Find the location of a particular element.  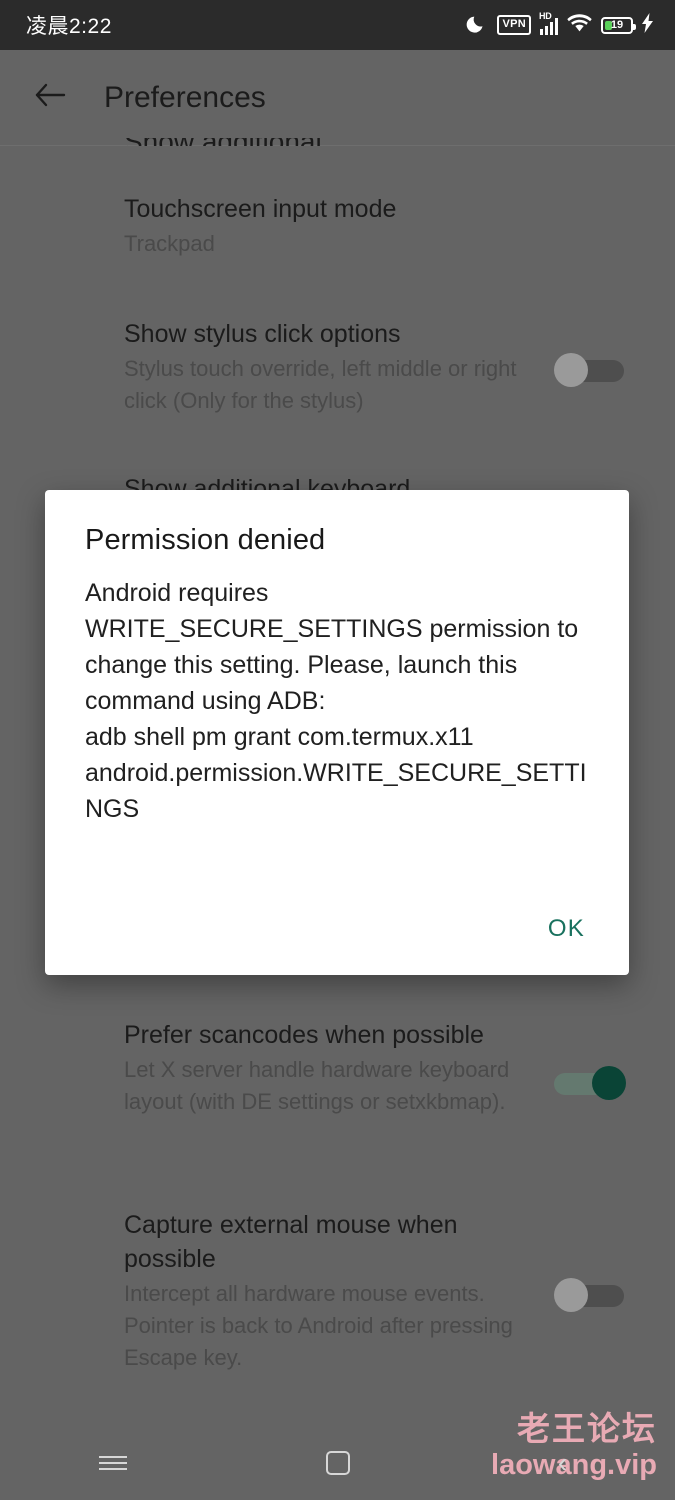

android-nav-bar: ‹ is located at coordinates (337, 1463).